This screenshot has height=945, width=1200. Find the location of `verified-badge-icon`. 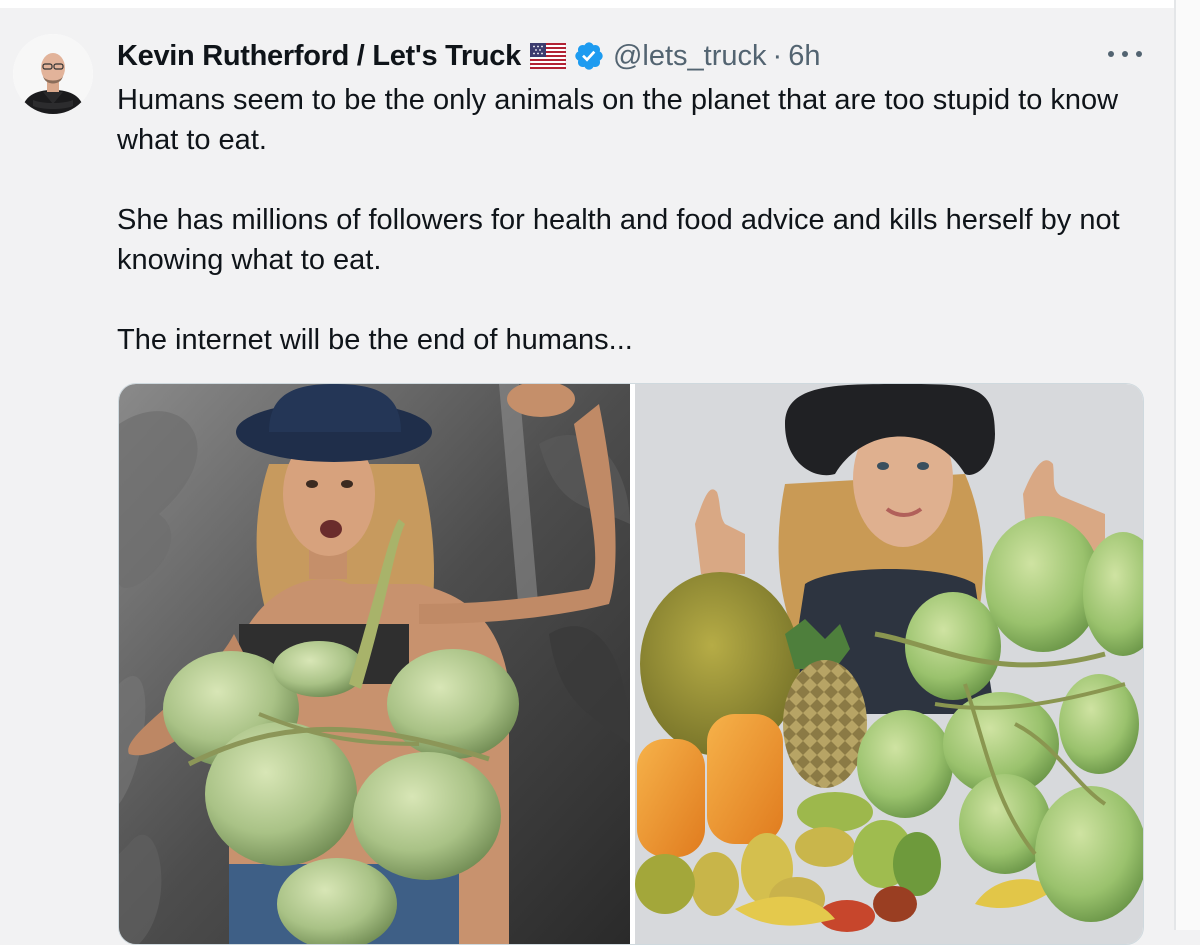

verified-badge-icon is located at coordinates (589, 56).